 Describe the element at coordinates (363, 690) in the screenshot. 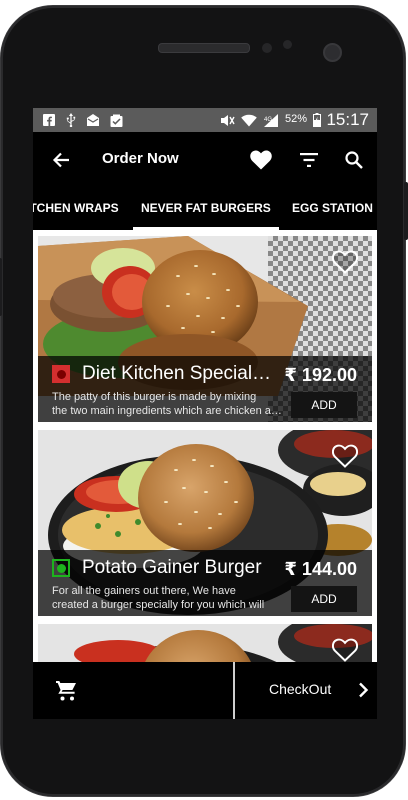

I see `chevron-right-icon` at that location.